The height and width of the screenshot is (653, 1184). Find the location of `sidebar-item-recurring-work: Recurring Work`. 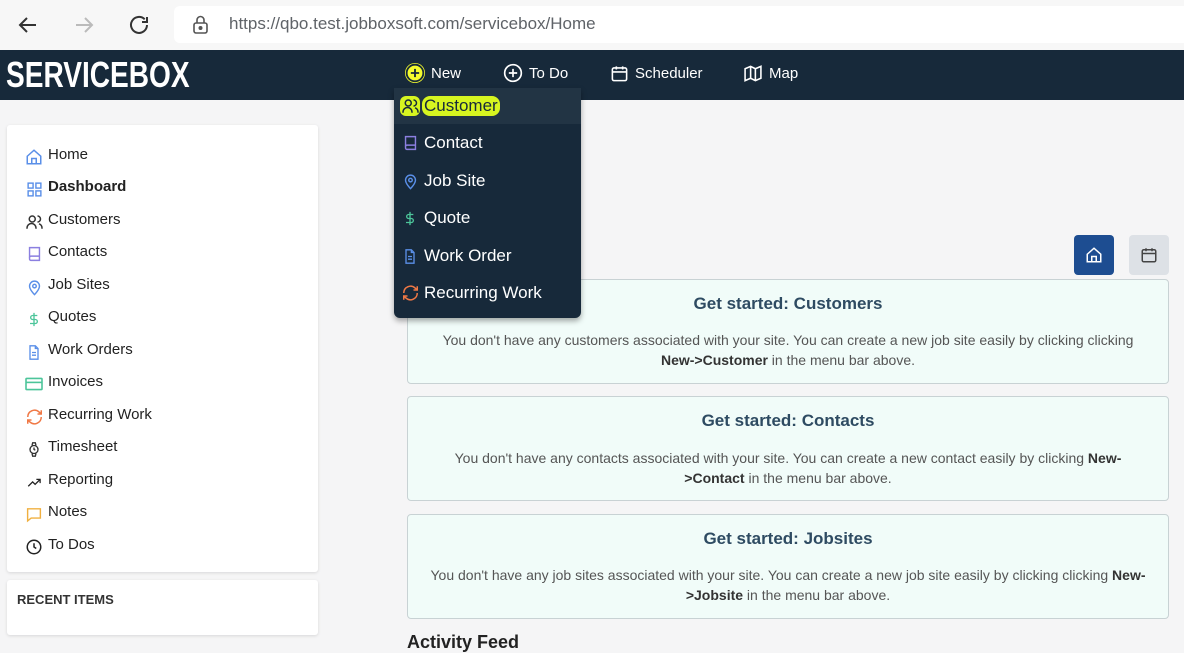

sidebar-item-recurring-work: Recurring Work is located at coordinates (88, 414).